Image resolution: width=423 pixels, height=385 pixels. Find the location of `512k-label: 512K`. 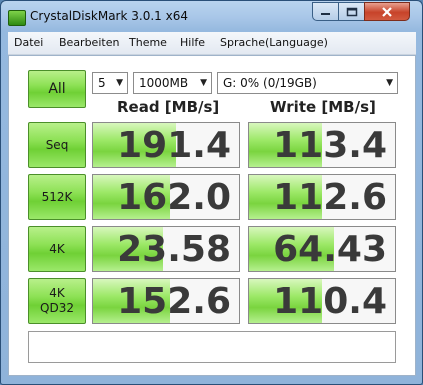

512k-label: 512K is located at coordinates (57, 196).